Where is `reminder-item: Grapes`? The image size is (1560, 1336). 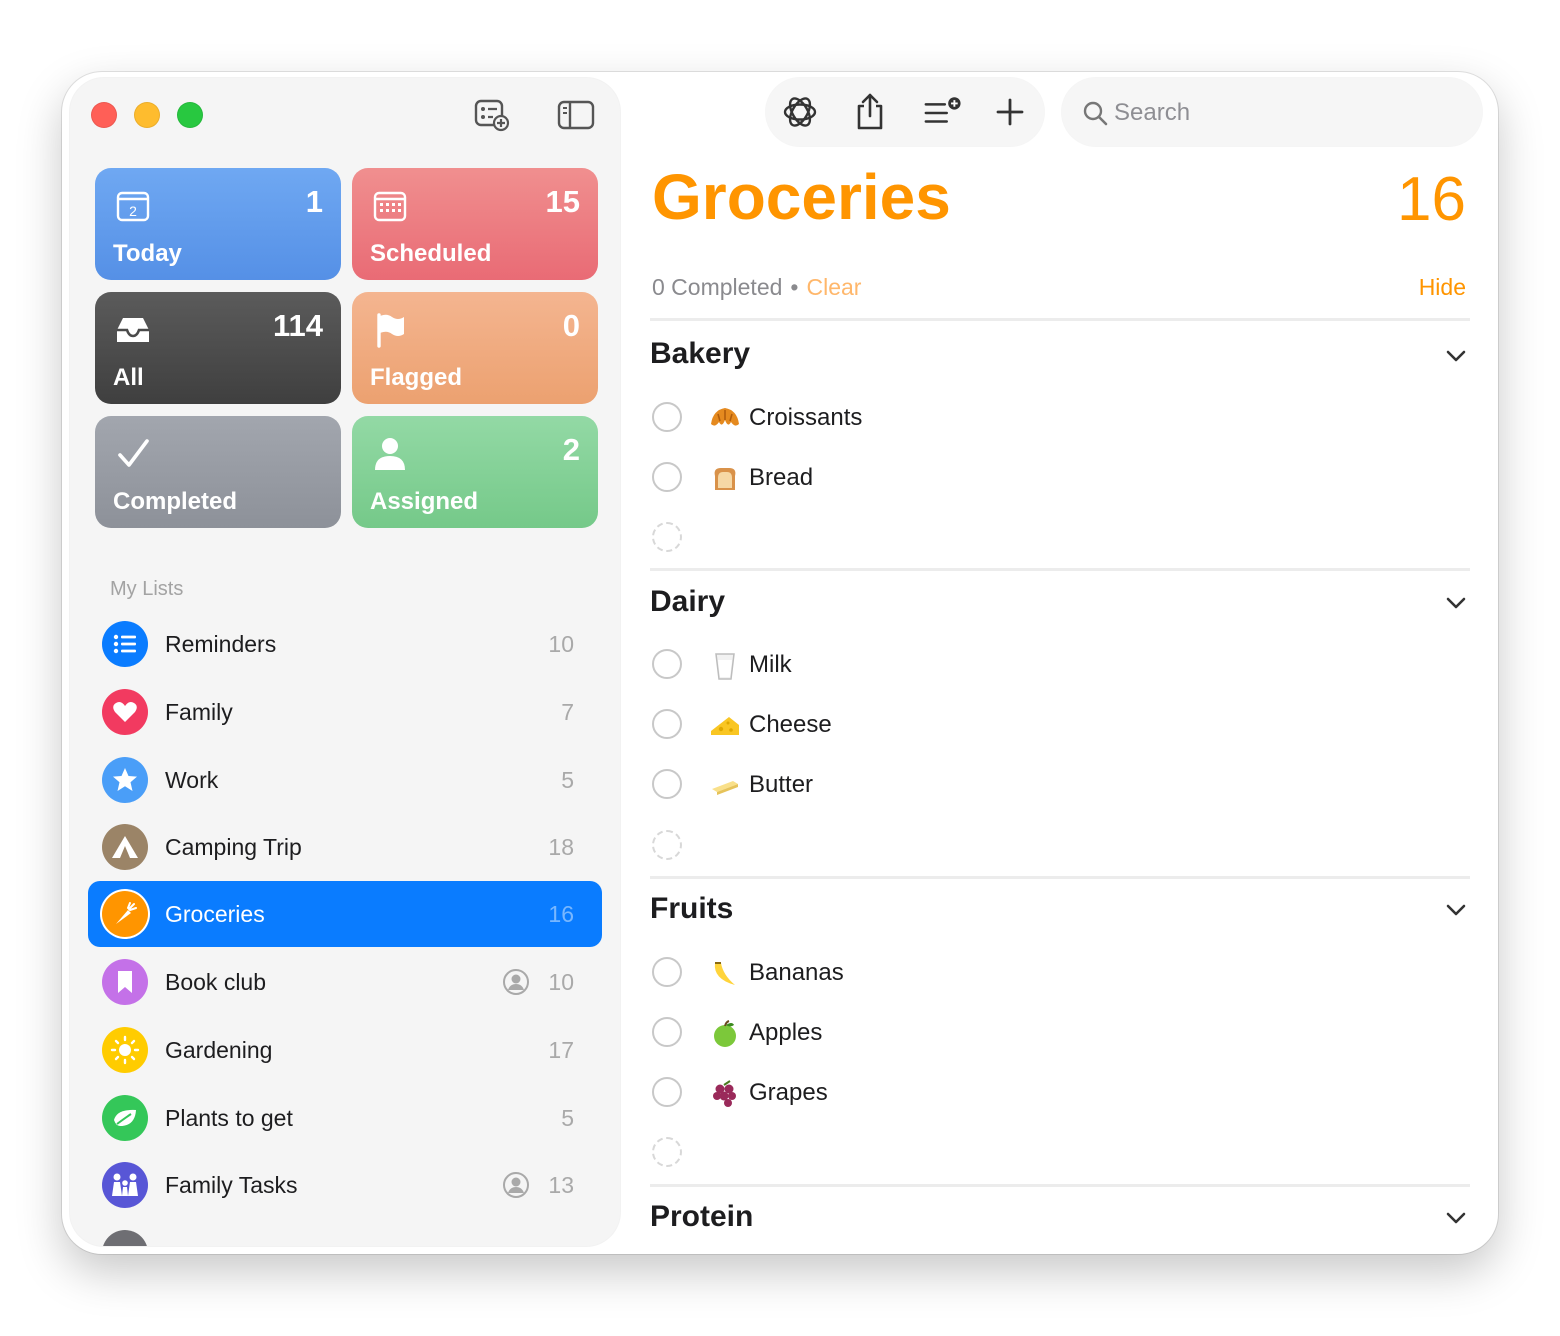 reminder-item: Grapes is located at coordinates (1042, 1094).